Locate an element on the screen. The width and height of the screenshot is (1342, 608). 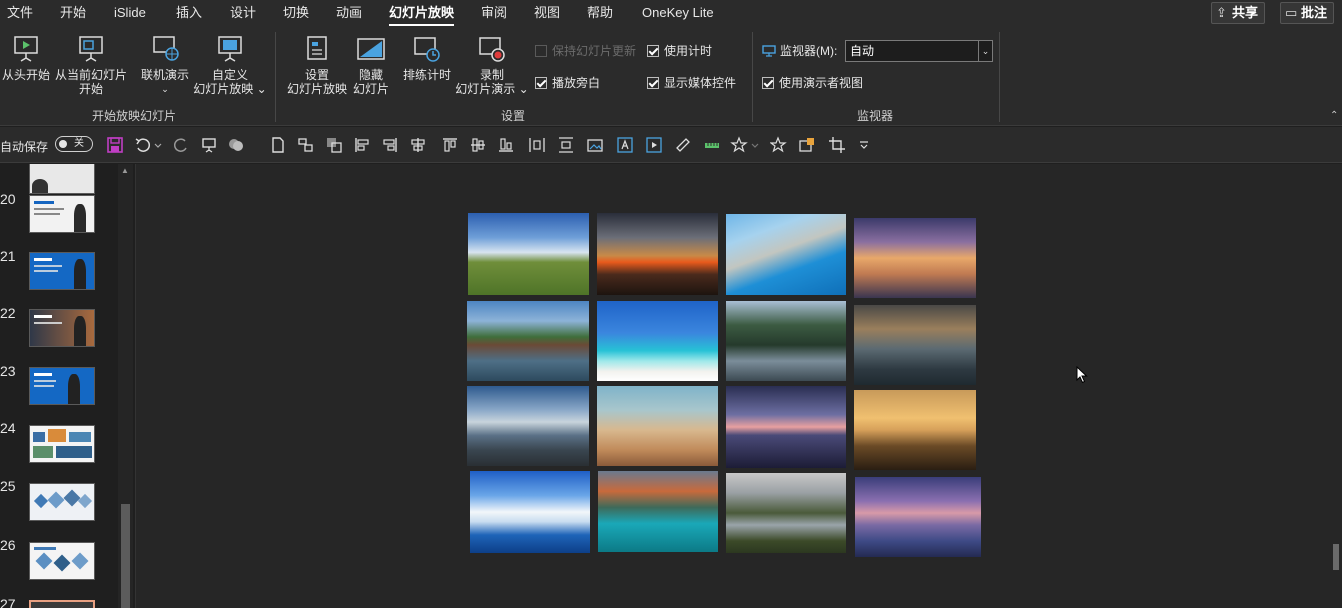
textbox-icon is located at coordinates (625, 145).